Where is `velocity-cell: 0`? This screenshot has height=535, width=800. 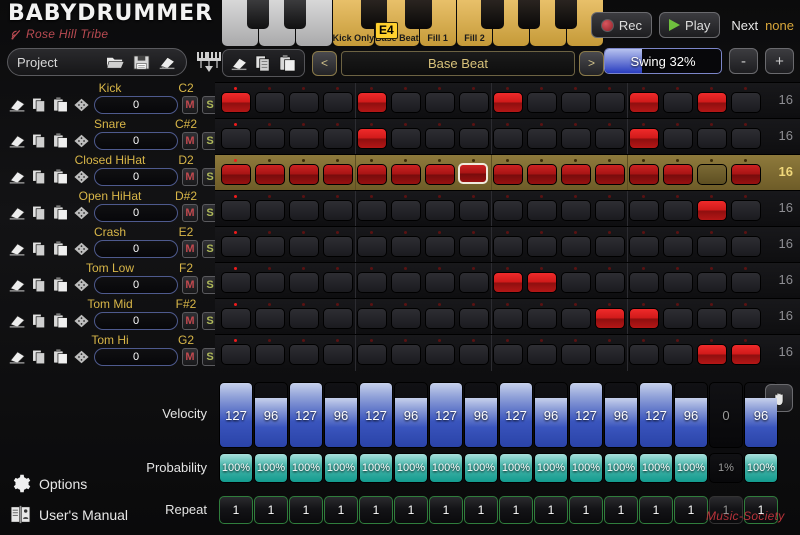 velocity-cell: 0 is located at coordinates (726, 415).